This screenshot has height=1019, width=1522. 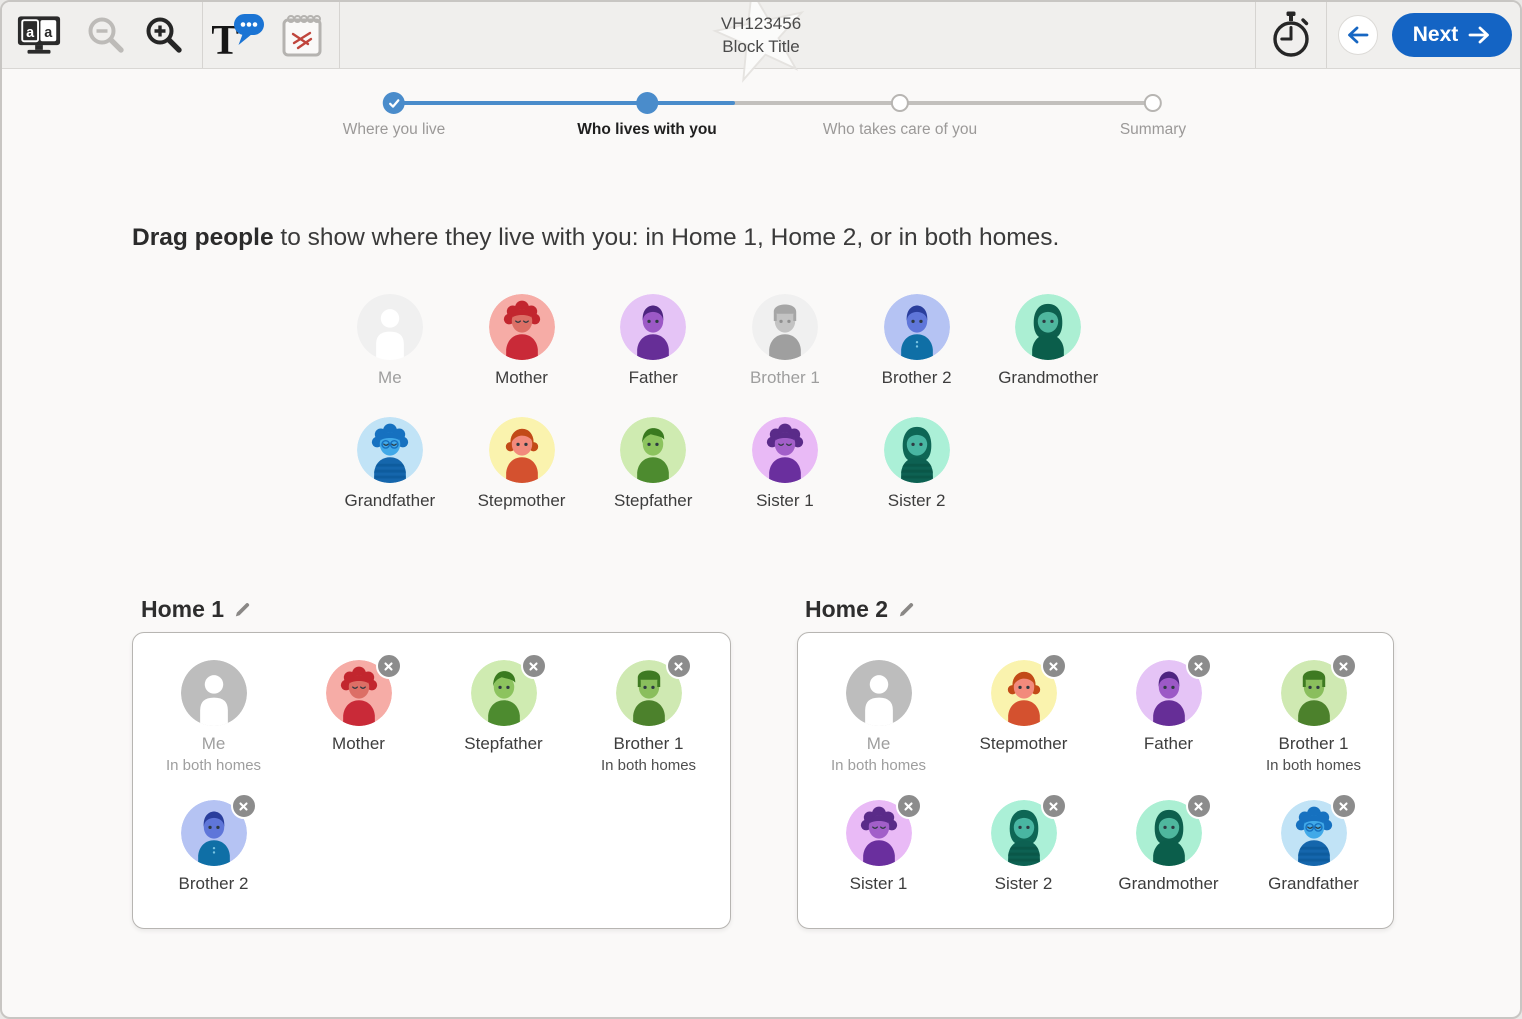 What do you see at coordinates (900, 115) in the screenshot?
I see `step-who-takes-care-of-you: Who takes care of you` at bounding box center [900, 115].